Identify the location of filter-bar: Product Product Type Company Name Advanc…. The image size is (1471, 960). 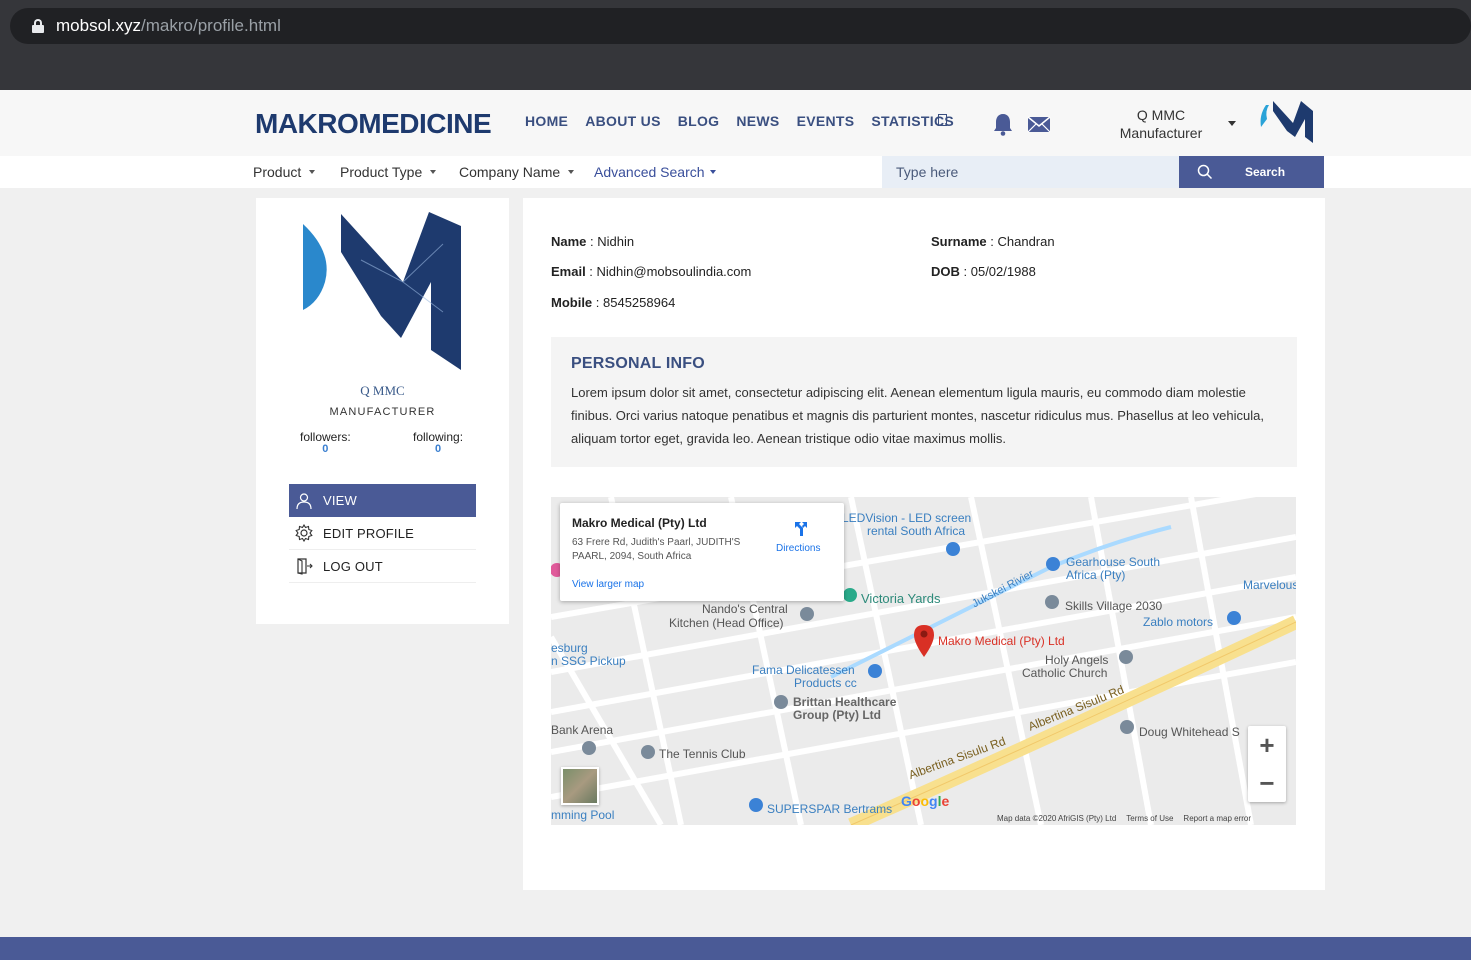
(735, 172).